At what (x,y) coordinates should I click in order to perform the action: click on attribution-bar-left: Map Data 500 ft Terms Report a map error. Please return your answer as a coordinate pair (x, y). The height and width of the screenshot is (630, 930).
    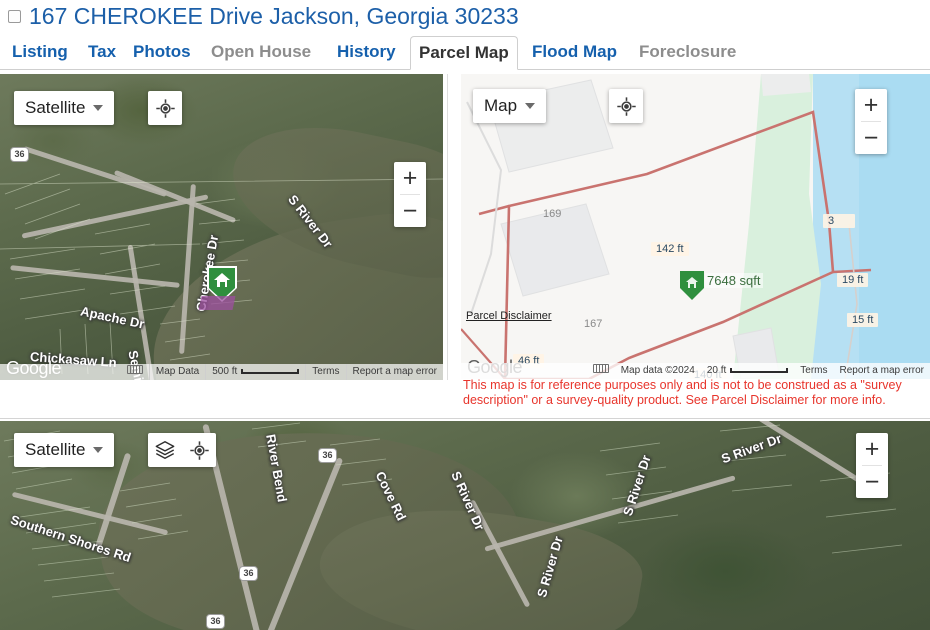
    Looking at the image, I should click on (221, 372).